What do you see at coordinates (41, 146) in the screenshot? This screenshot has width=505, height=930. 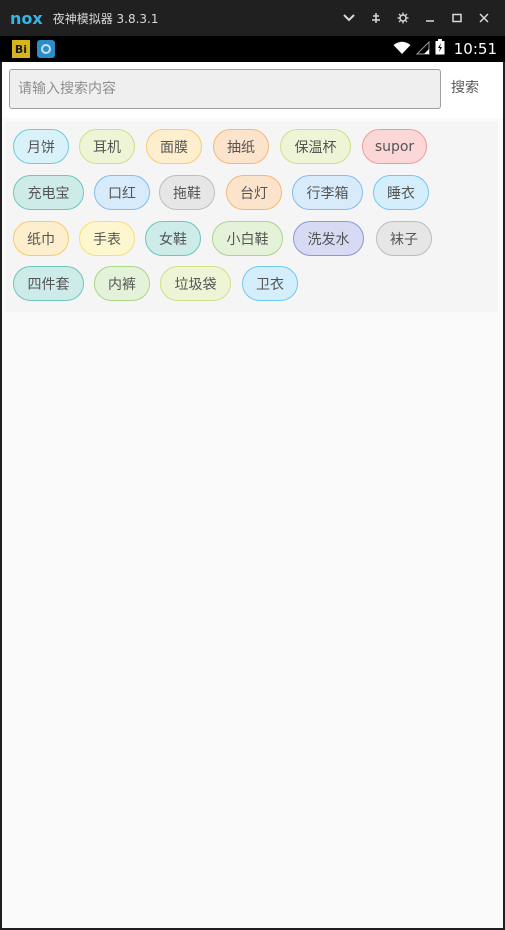 I see `tag-item: 月饼` at bounding box center [41, 146].